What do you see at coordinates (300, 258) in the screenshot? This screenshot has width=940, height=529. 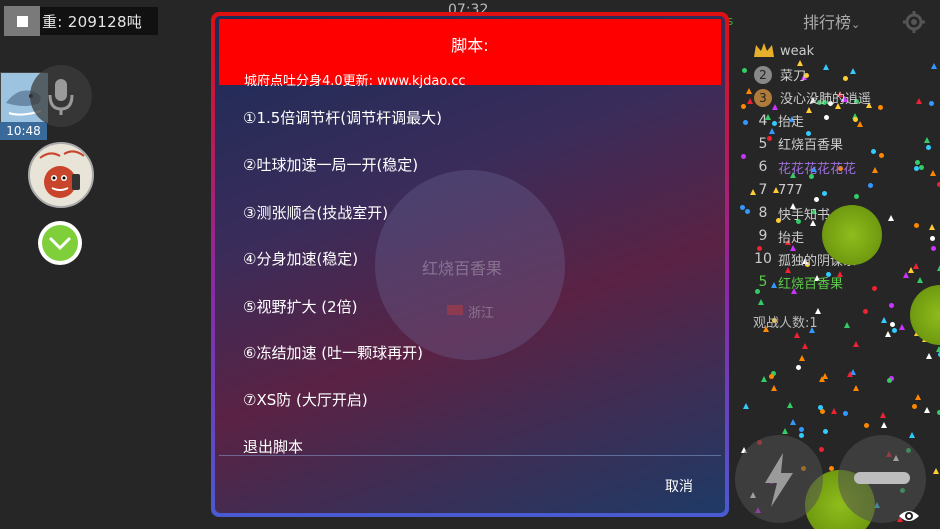 I see `script-option-4: ④分身加速(稳定)` at bounding box center [300, 258].